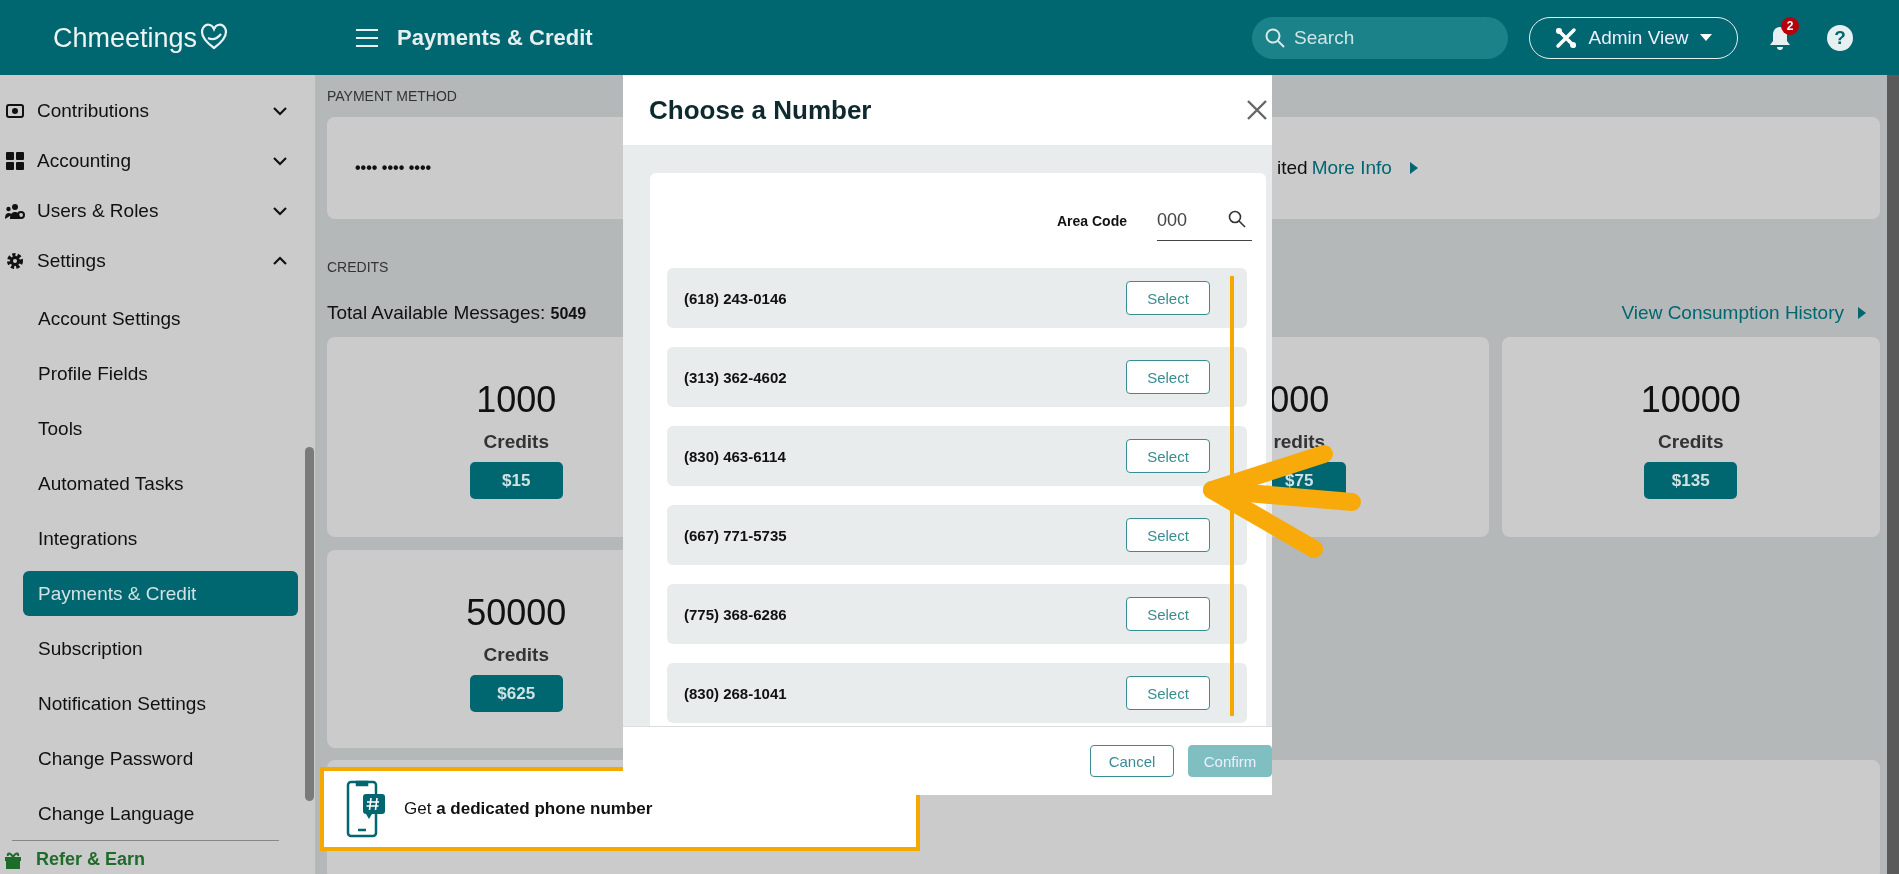 The width and height of the screenshot is (1899, 874). What do you see at coordinates (366, 809) in the screenshot?
I see `phone-icon` at bounding box center [366, 809].